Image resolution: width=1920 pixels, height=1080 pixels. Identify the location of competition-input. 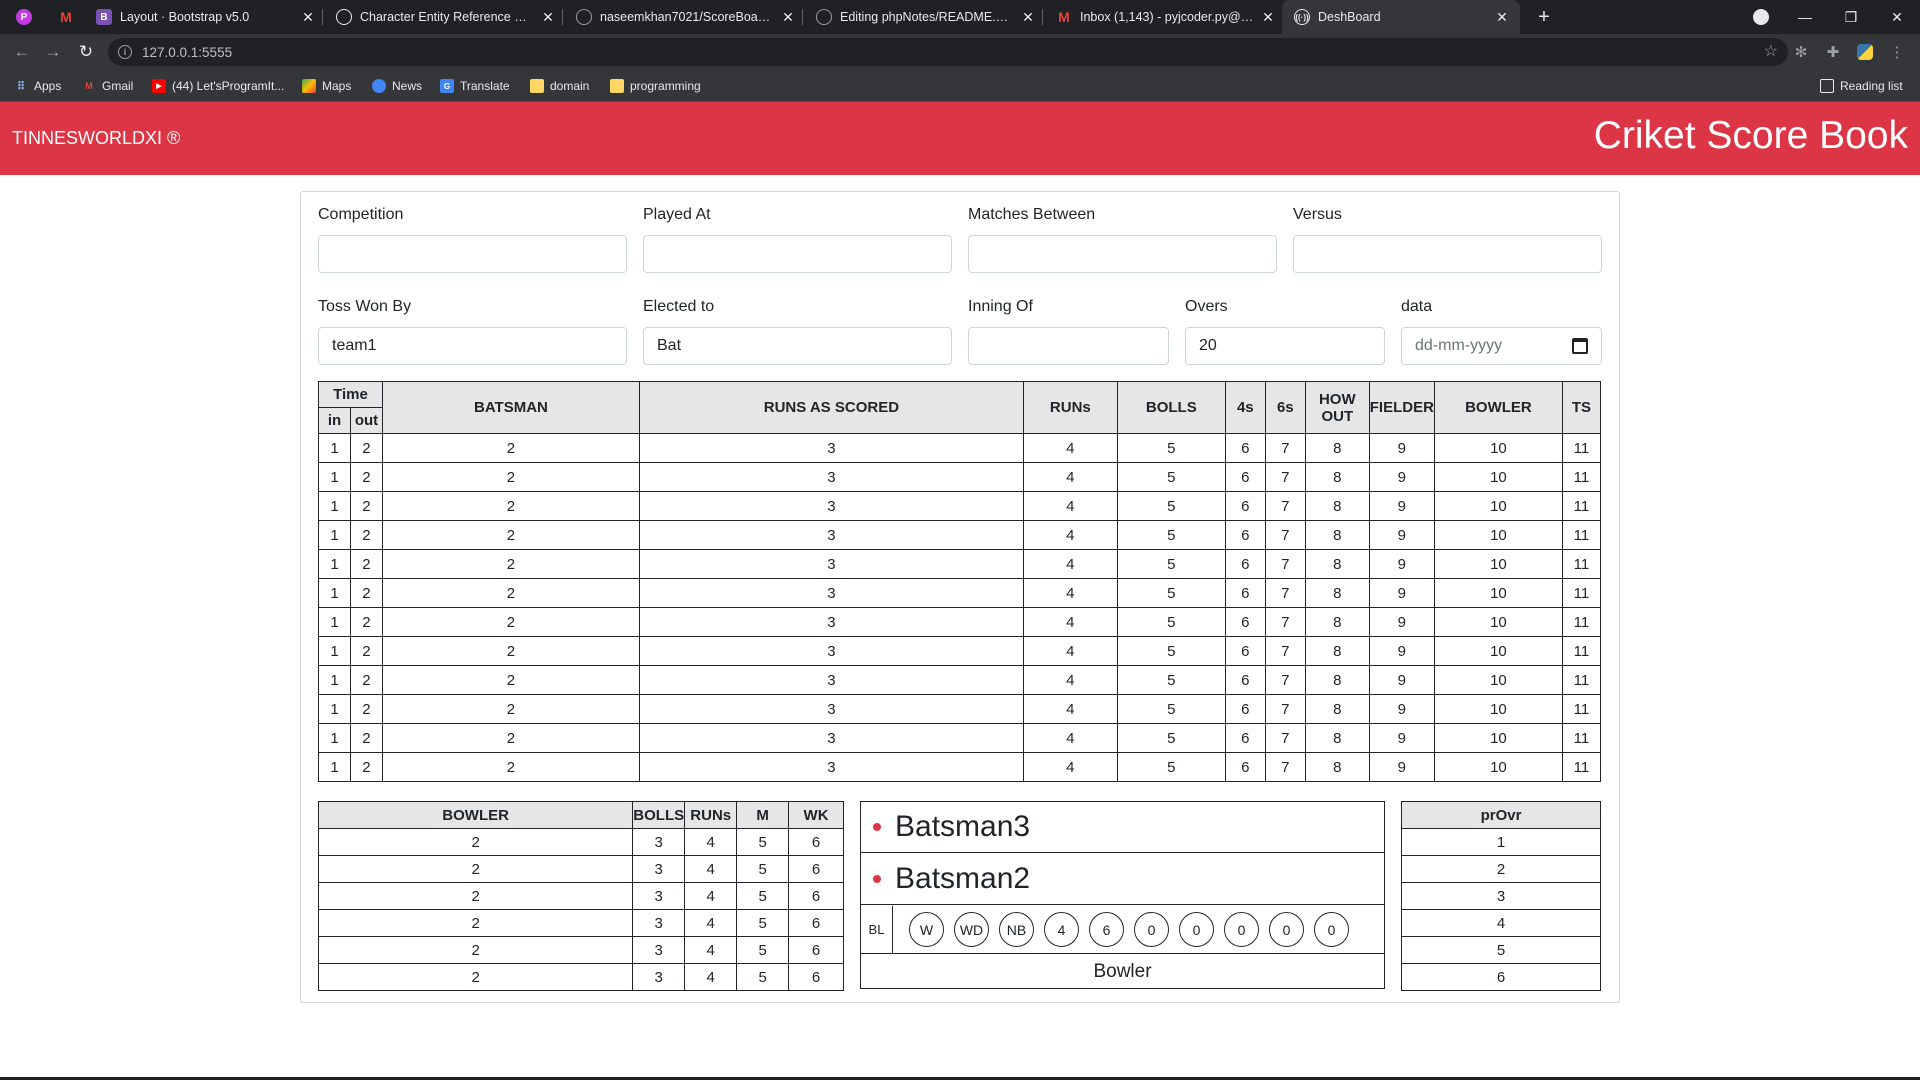
(472, 254).